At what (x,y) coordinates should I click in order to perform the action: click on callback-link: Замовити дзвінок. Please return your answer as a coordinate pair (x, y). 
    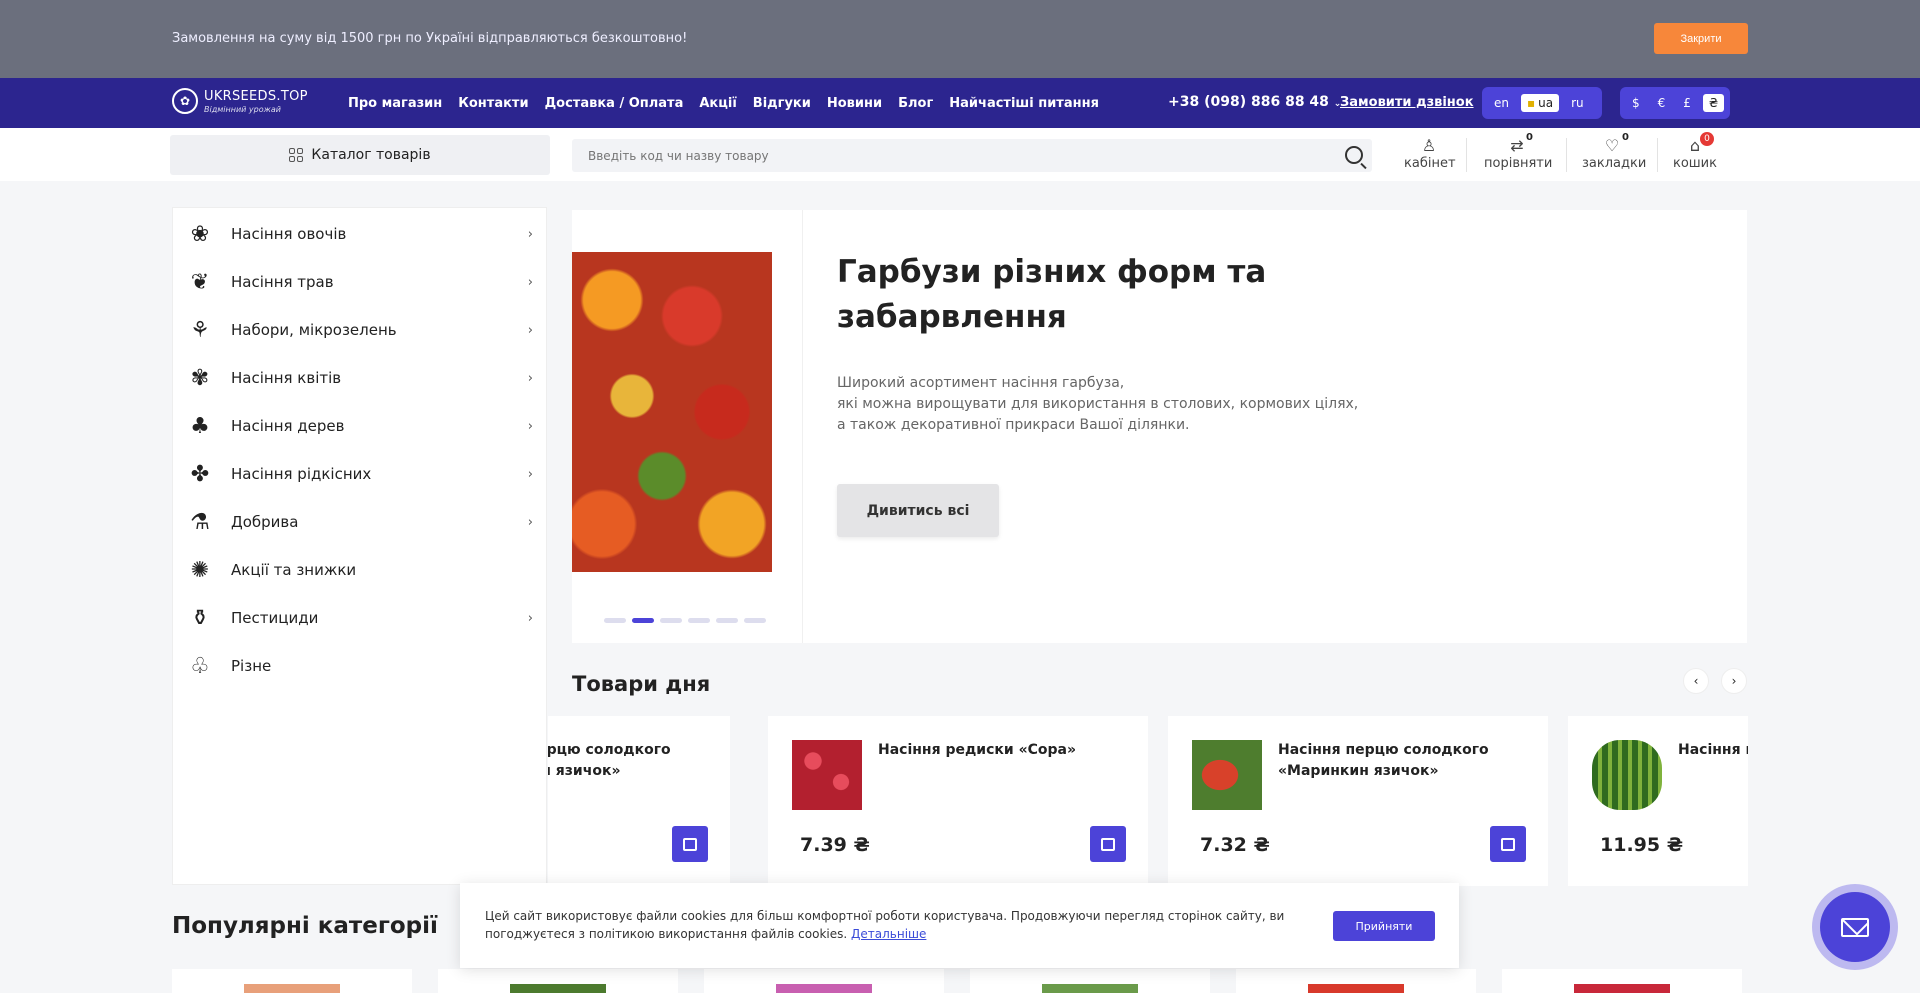
    Looking at the image, I should click on (1407, 102).